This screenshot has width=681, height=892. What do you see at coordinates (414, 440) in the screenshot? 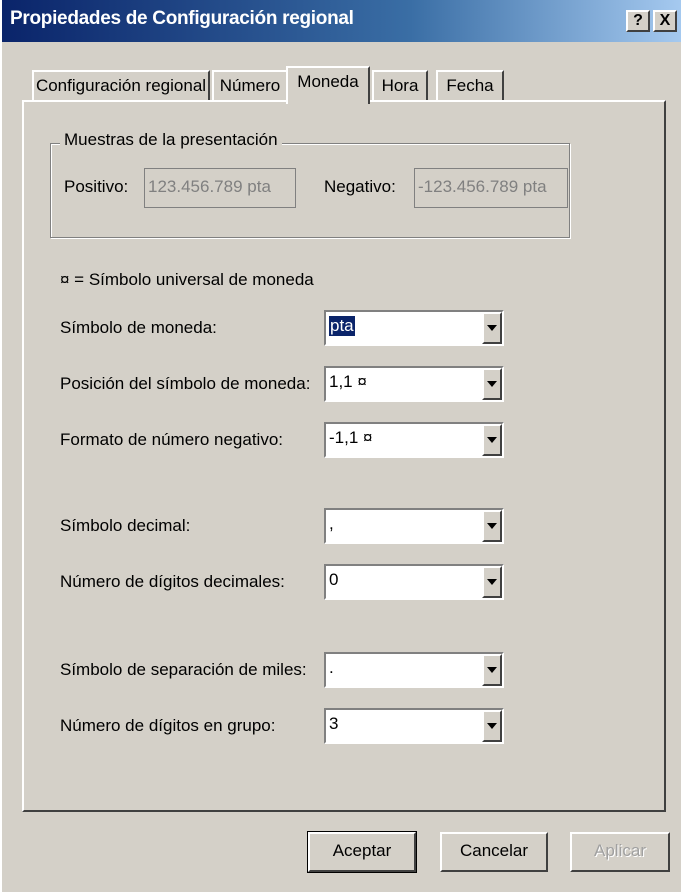
I see `negative-format-combo: -1,1 ¤` at bounding box center [414, 440].